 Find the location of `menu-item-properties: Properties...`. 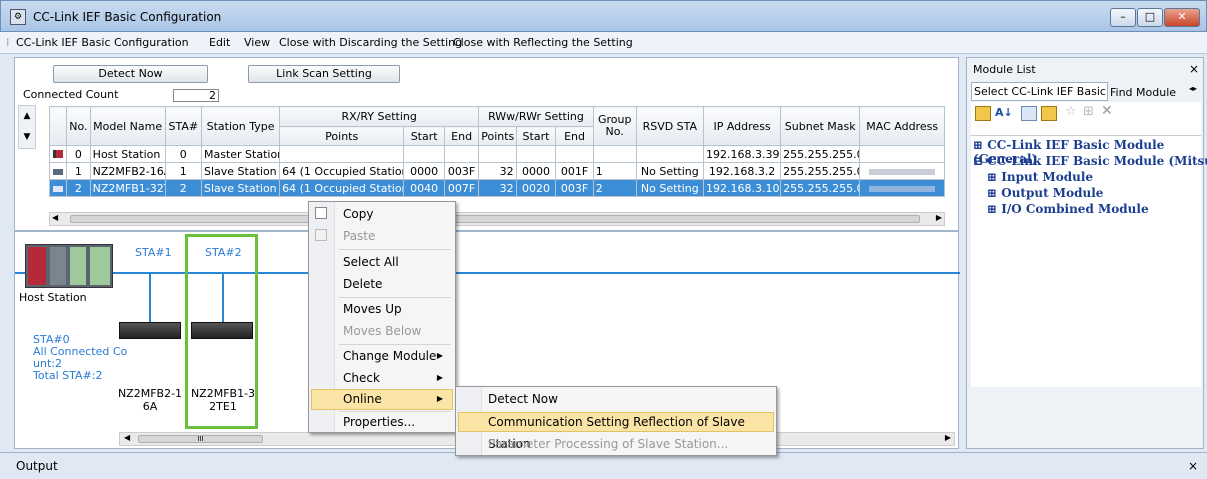

menu-item-properties: Properties... is located at coordinates (379, 422).